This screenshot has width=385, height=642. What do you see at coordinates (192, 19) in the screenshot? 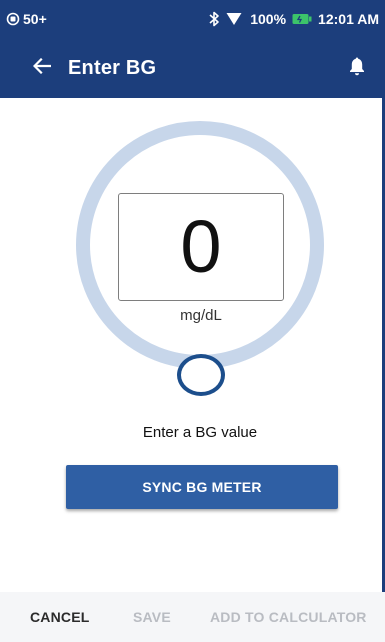
I see `status-bar: 50+ 100% 12:01 AM` at bounding box center [192, 19].